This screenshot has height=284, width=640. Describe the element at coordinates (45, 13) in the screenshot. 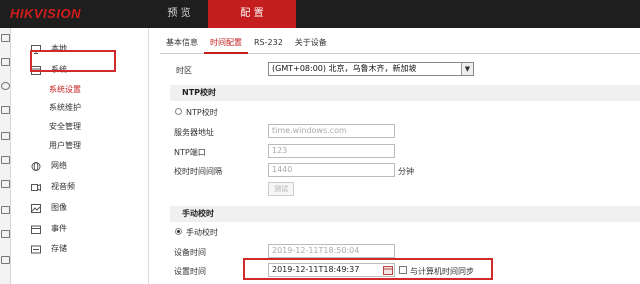

I see `brand-logo: HIKVISION` at that location.